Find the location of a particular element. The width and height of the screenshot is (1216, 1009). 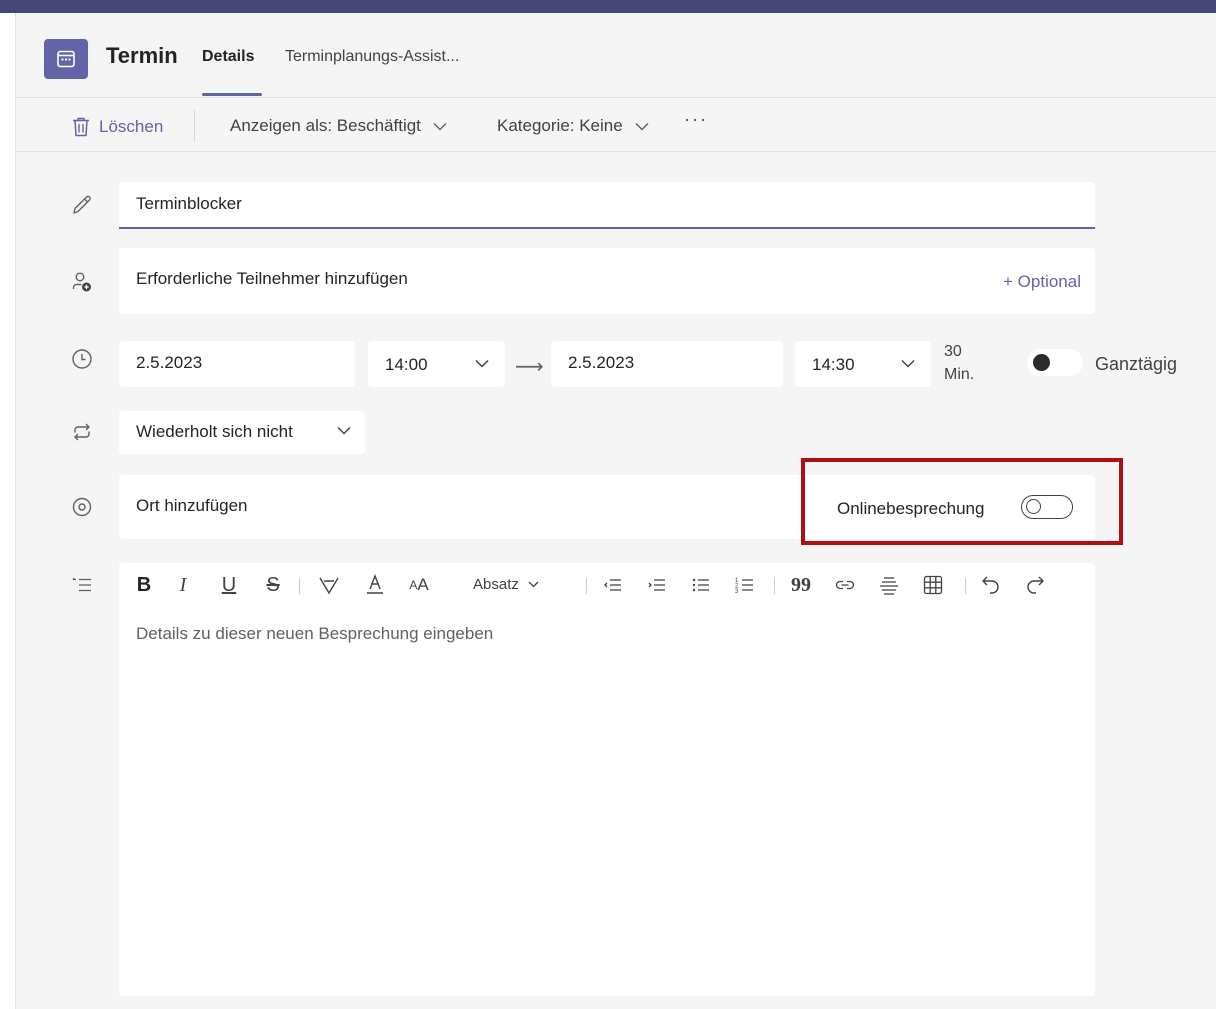

all-day-label: Ganztägig is located at coordinates (1136, 364).